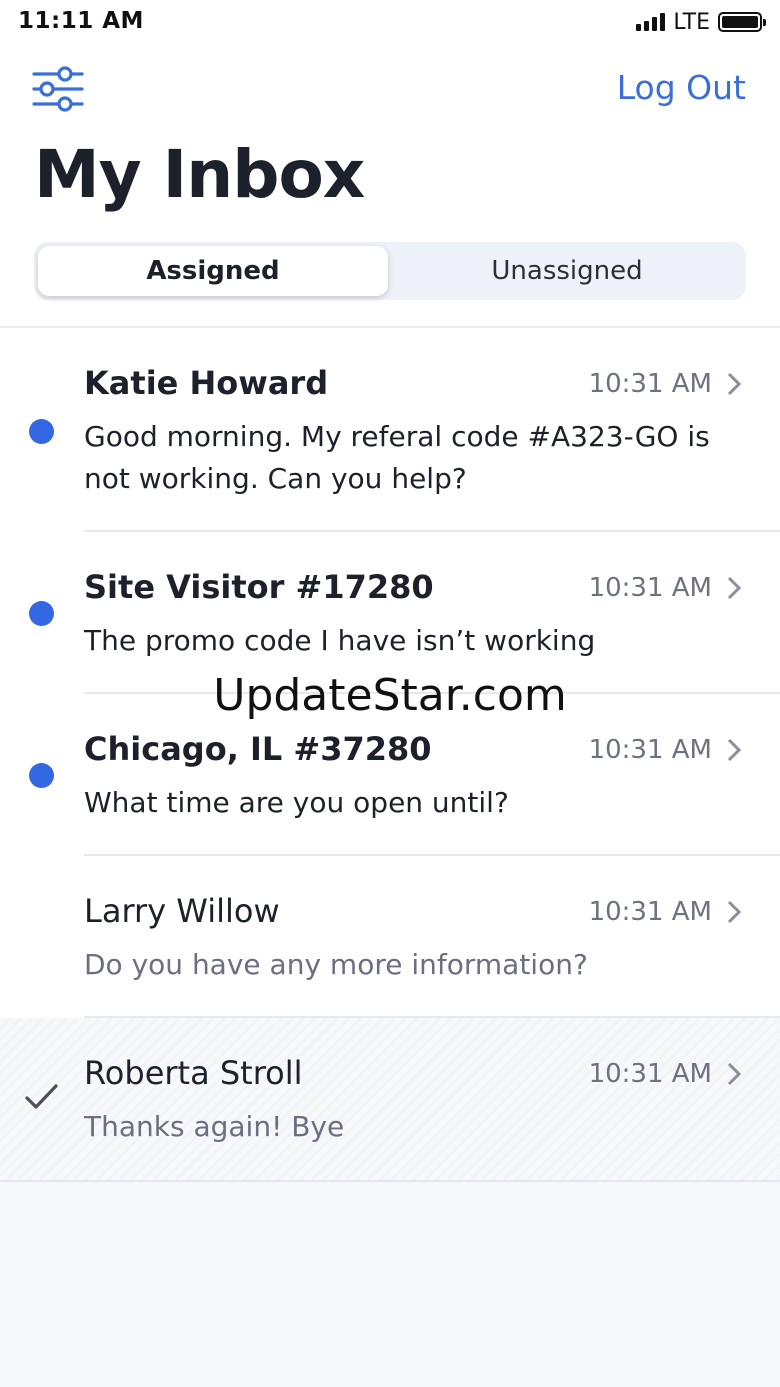  What do you see at coordinates (340, 640) in the screenshot?
I see `conversation-preview: The promo code I have isn’t working` at bounding box center [340, 640].